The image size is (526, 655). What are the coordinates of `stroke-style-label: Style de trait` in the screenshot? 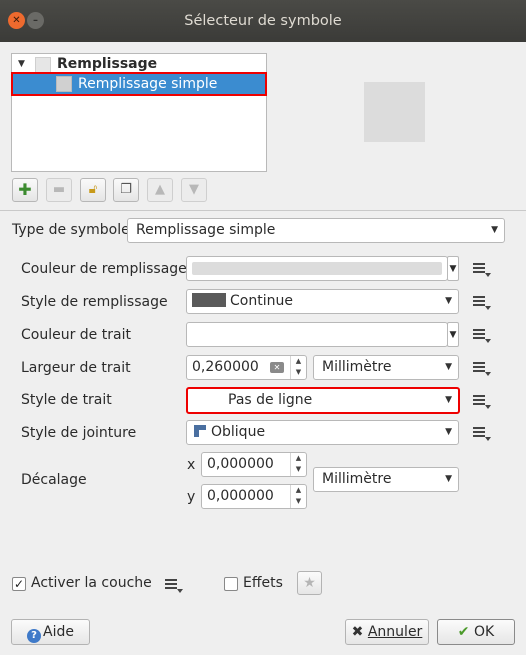 It's located at (66, 400).